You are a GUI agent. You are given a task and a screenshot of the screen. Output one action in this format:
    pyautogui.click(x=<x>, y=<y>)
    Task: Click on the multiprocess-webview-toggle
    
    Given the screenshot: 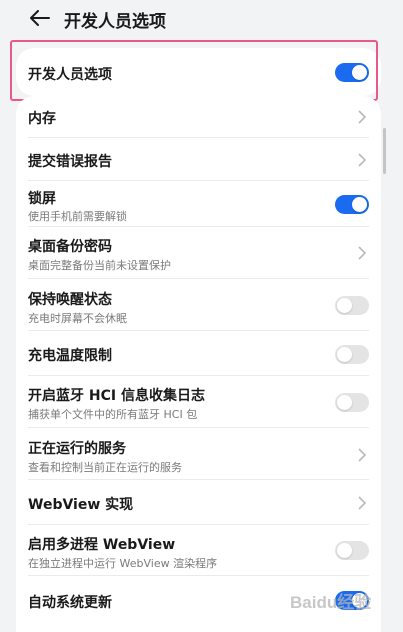 What is the action you would take?
    pyautogui.click(x=352, y=550)
    